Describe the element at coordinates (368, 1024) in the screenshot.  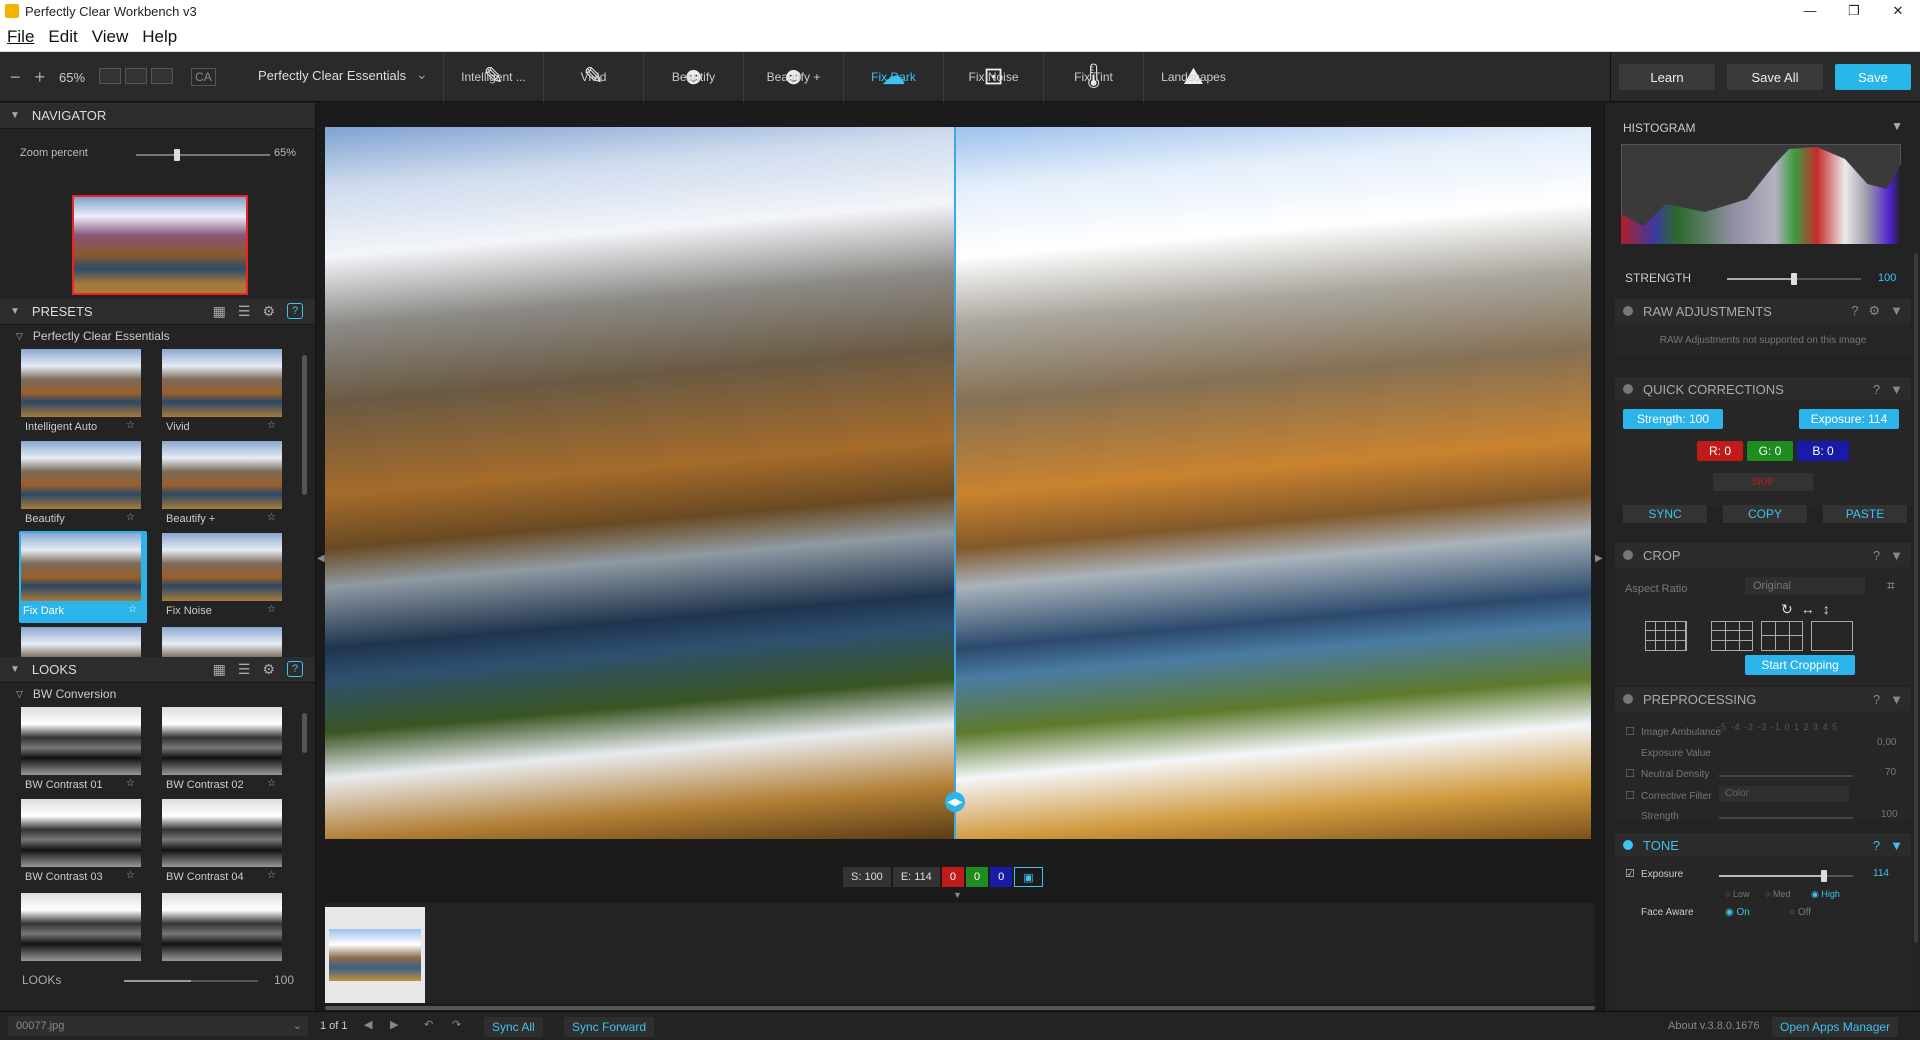
I see `prev-image-icon: ◀` at that location.